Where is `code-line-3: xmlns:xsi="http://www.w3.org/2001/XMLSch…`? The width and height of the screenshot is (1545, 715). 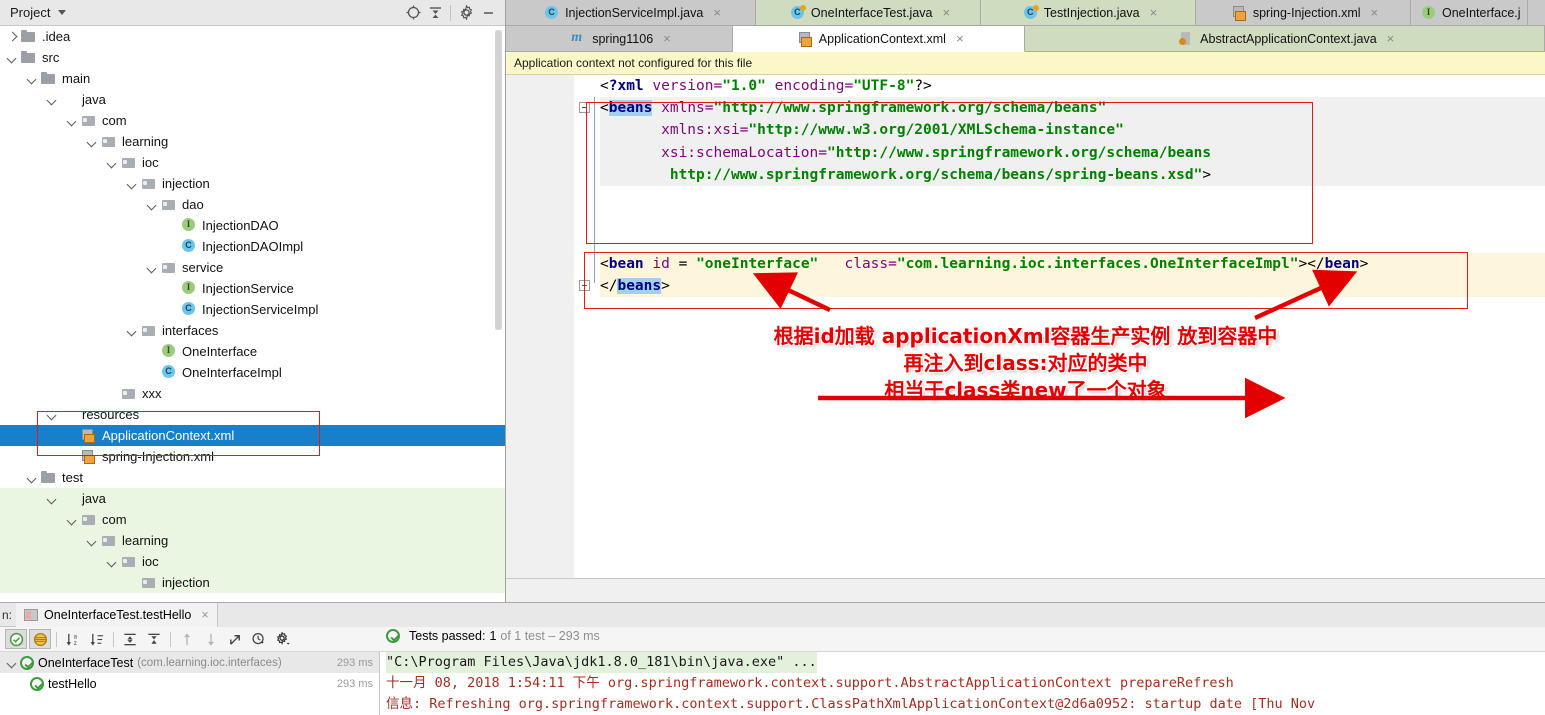 code-line-3: xmlns:xsi="http://www.w3.org/2001/XMLSch… is located at coordinates (1072, 130).